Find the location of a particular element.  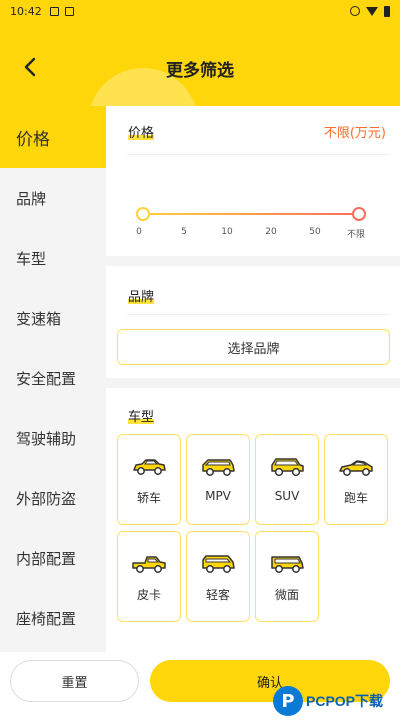

price-slider-min-handle is located at coordinates (143, 214).